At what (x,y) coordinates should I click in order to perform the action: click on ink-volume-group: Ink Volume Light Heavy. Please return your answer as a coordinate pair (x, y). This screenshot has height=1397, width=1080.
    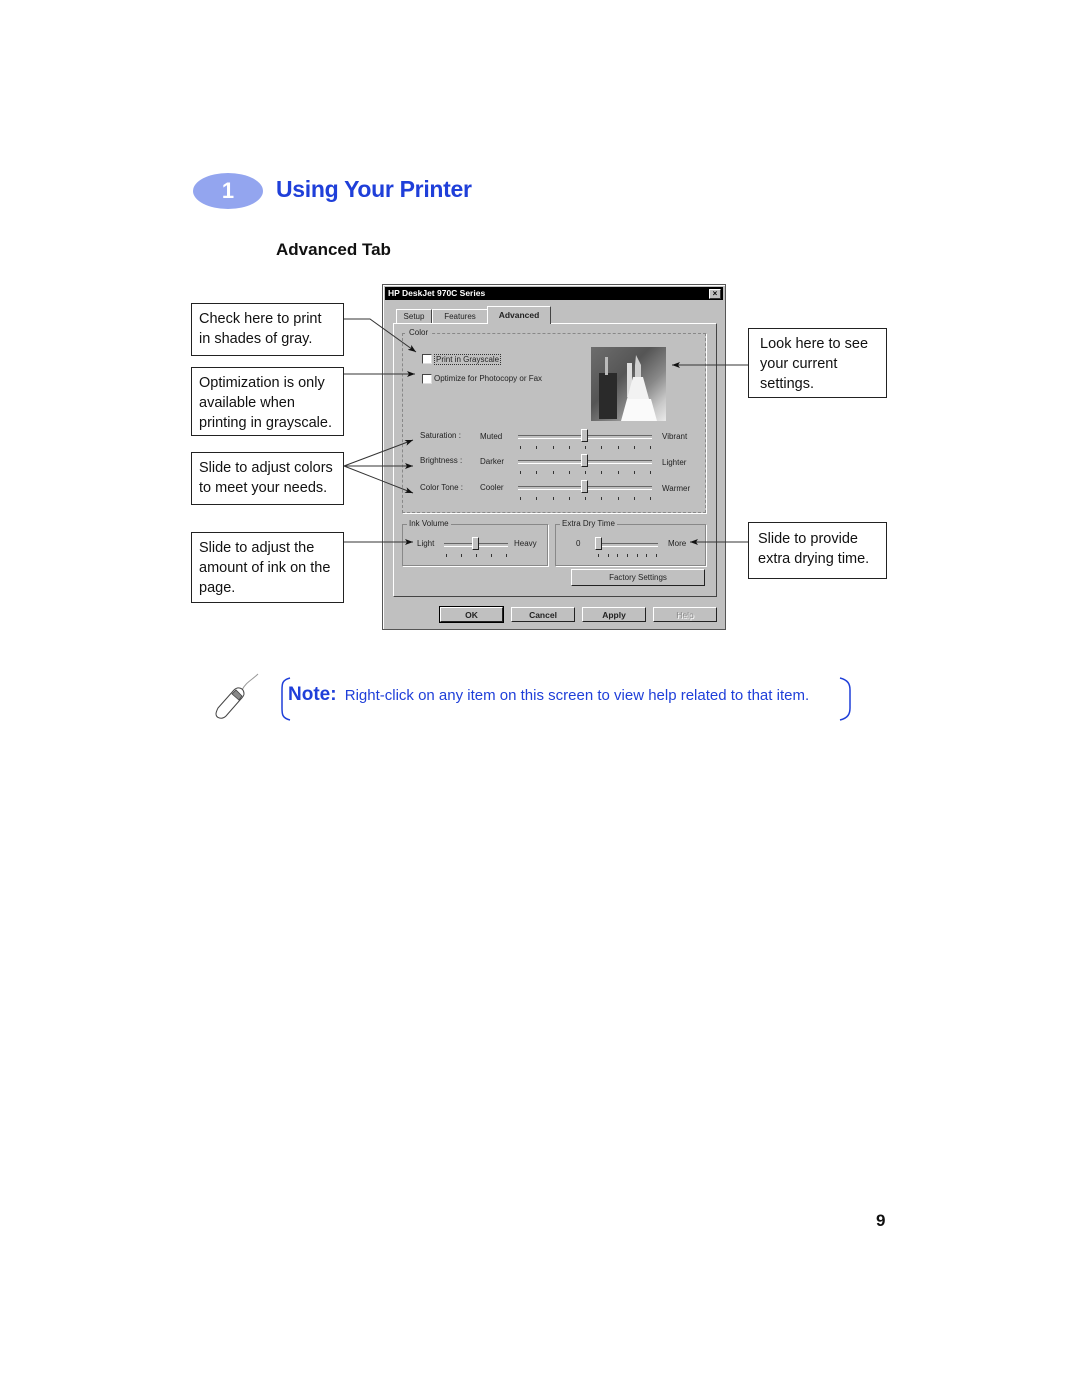
    Looking at the image, I should click on (475, 542).